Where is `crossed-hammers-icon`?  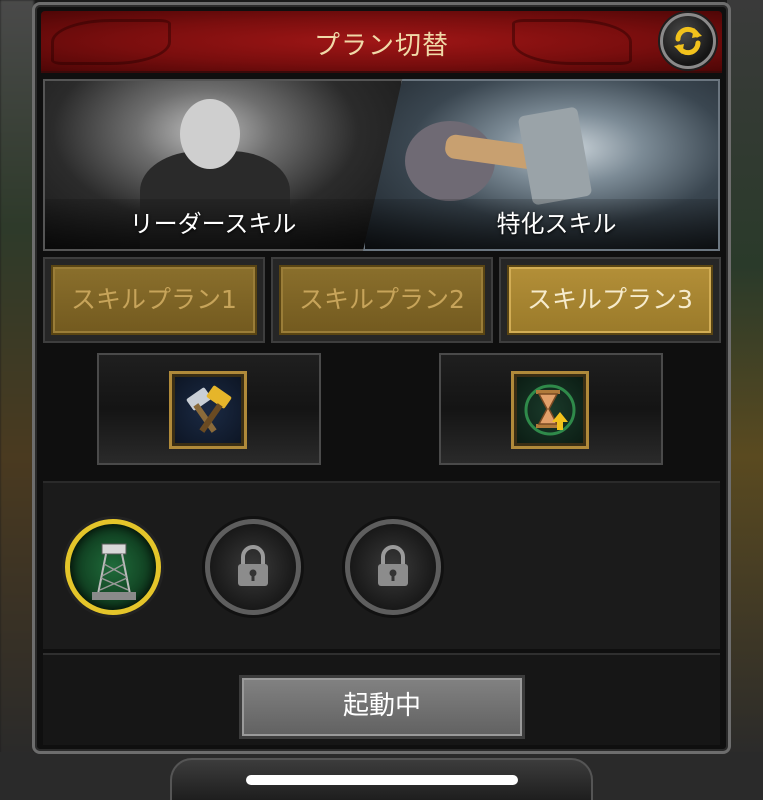
crossed-hammers-icon is located at coordinates (208, 410).